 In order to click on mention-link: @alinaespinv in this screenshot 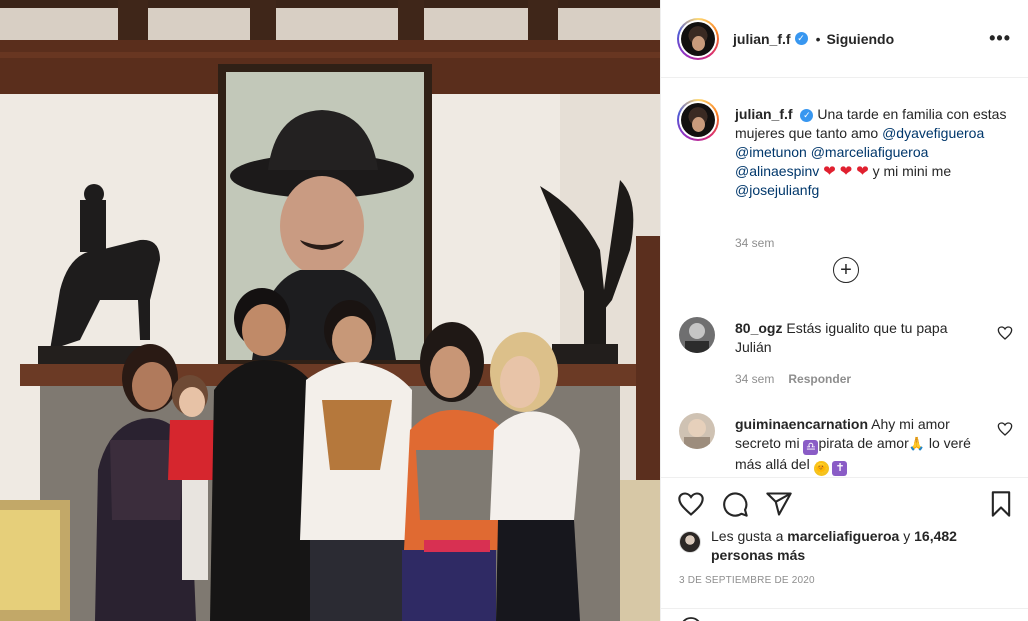, I will do `click(777, 171)`.